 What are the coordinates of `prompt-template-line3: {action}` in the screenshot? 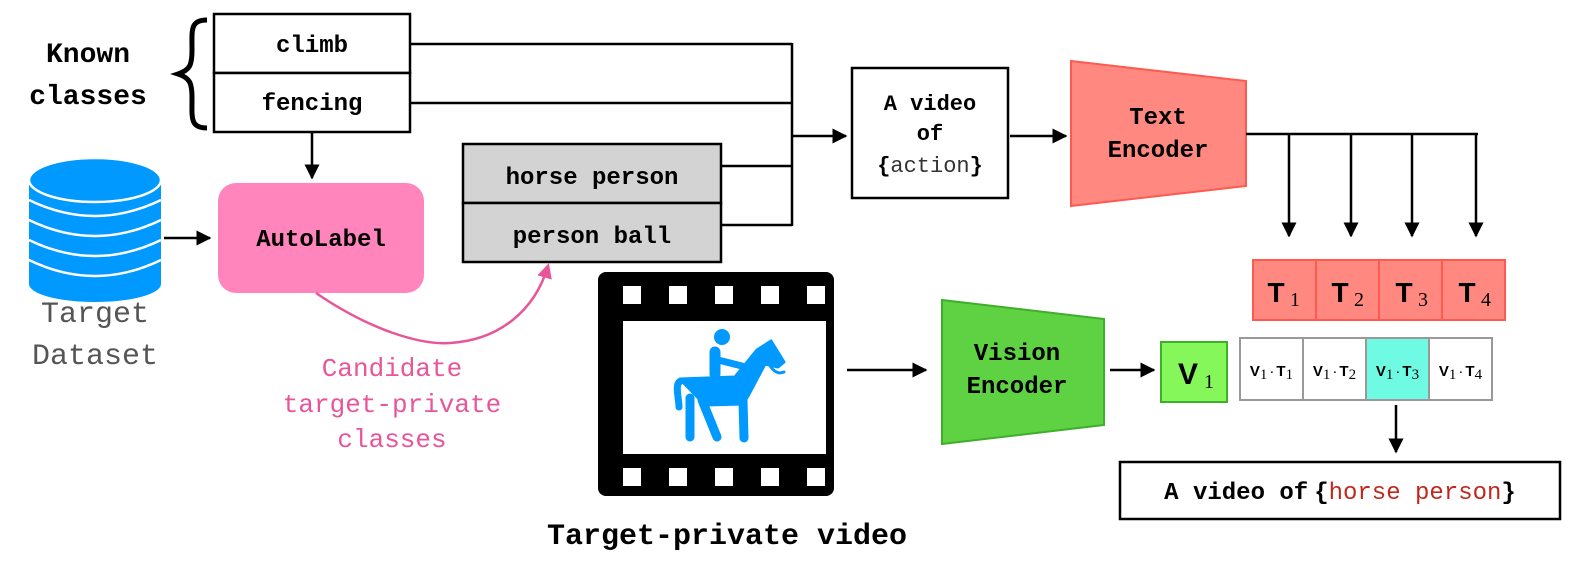 It's located at (930, 166).